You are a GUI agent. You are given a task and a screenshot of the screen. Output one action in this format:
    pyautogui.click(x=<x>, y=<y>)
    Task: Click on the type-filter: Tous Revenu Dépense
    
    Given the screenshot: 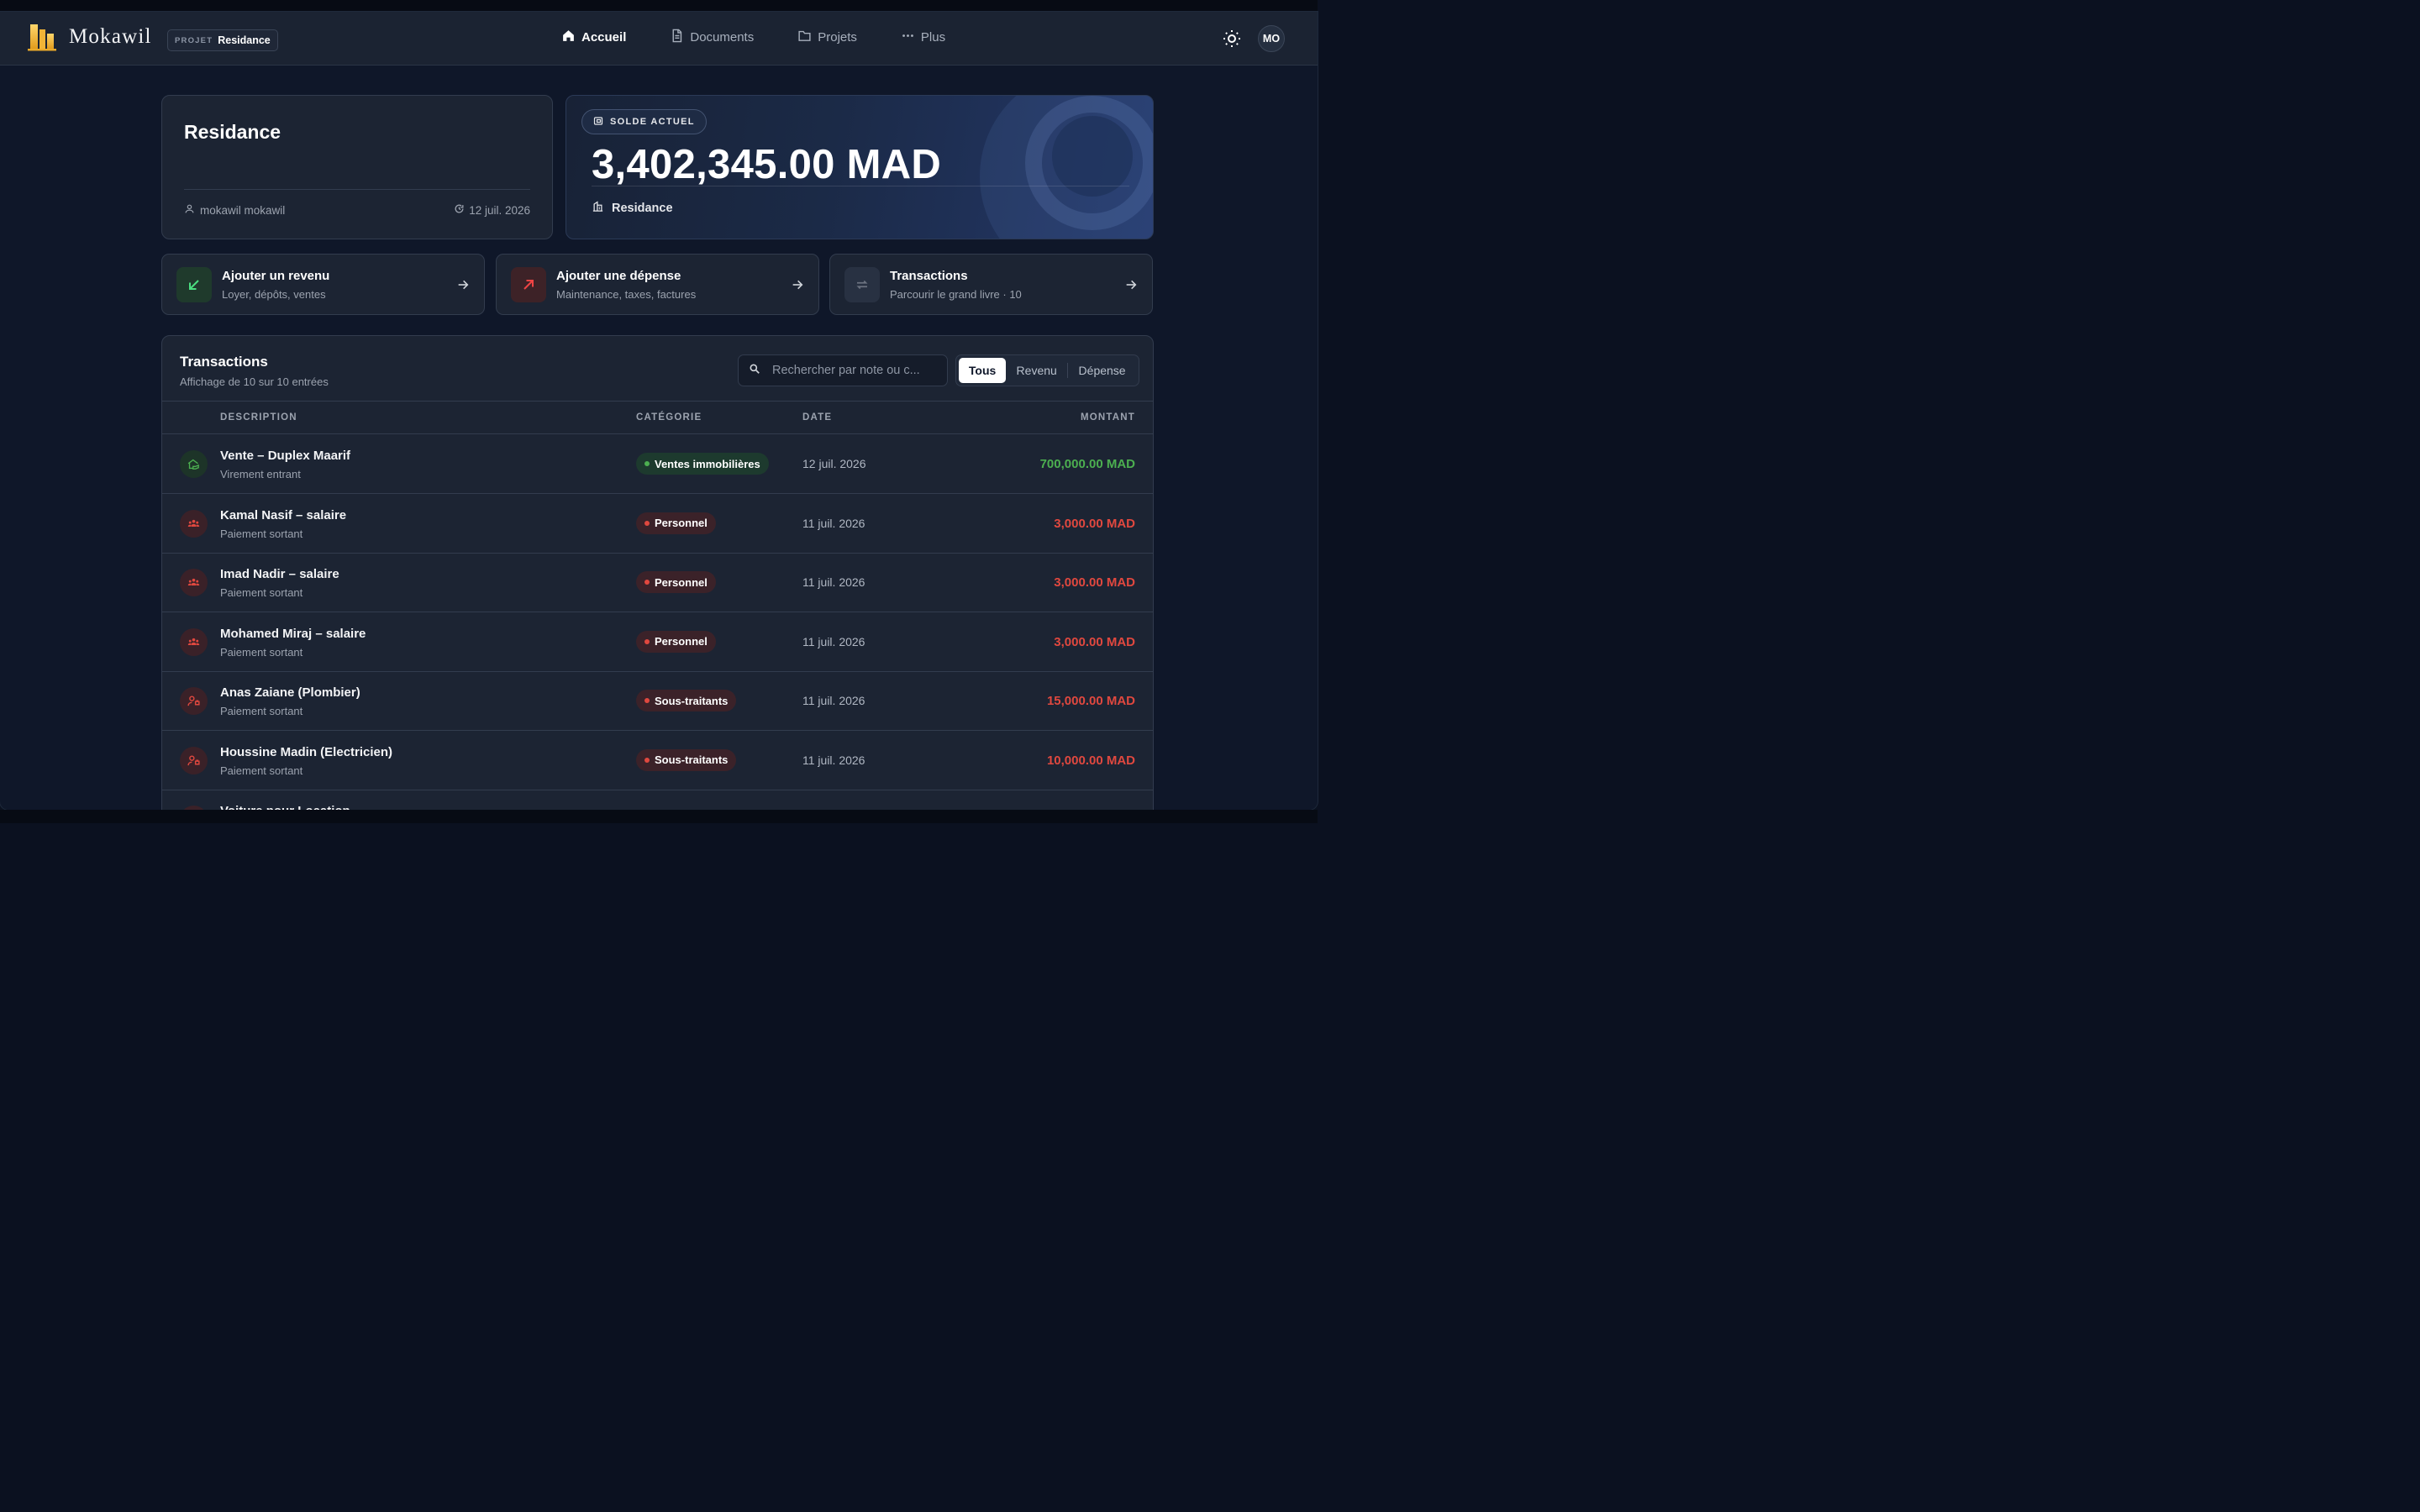 What is the action you would take?
    pyautogui.click(x=1047, y=370)
    